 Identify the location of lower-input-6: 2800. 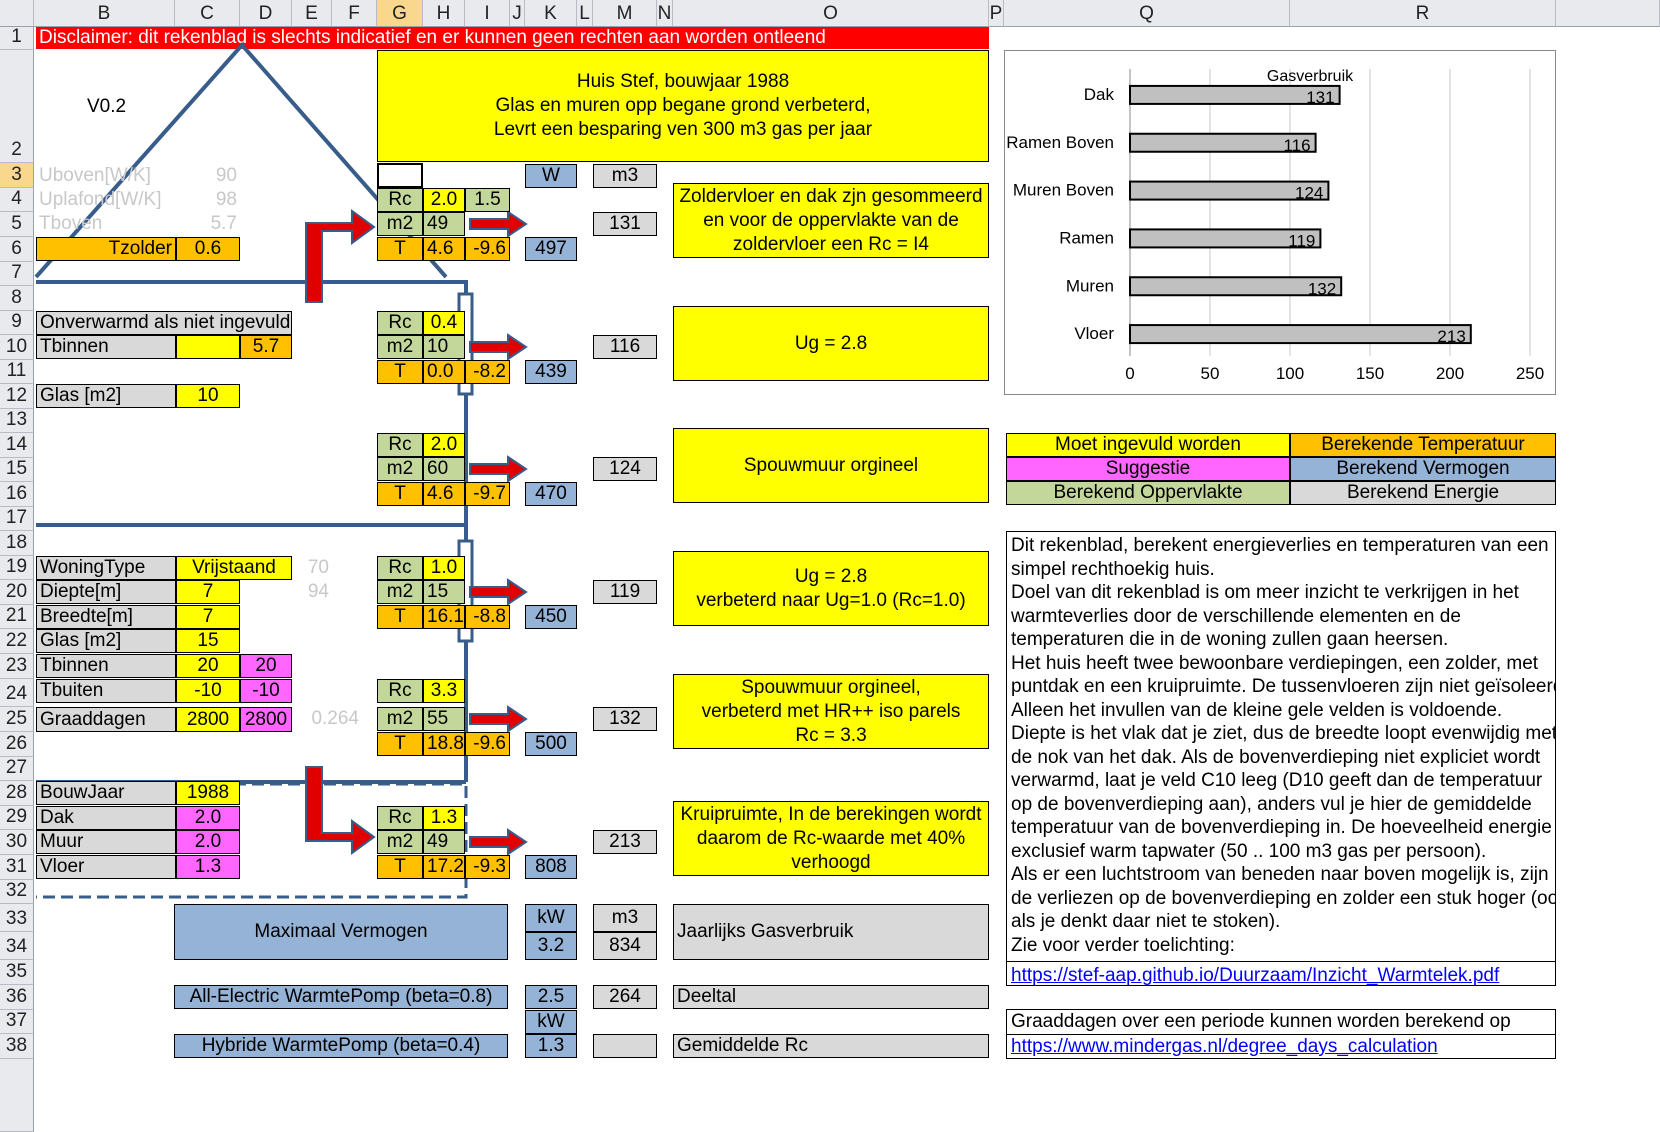
(208, 719).